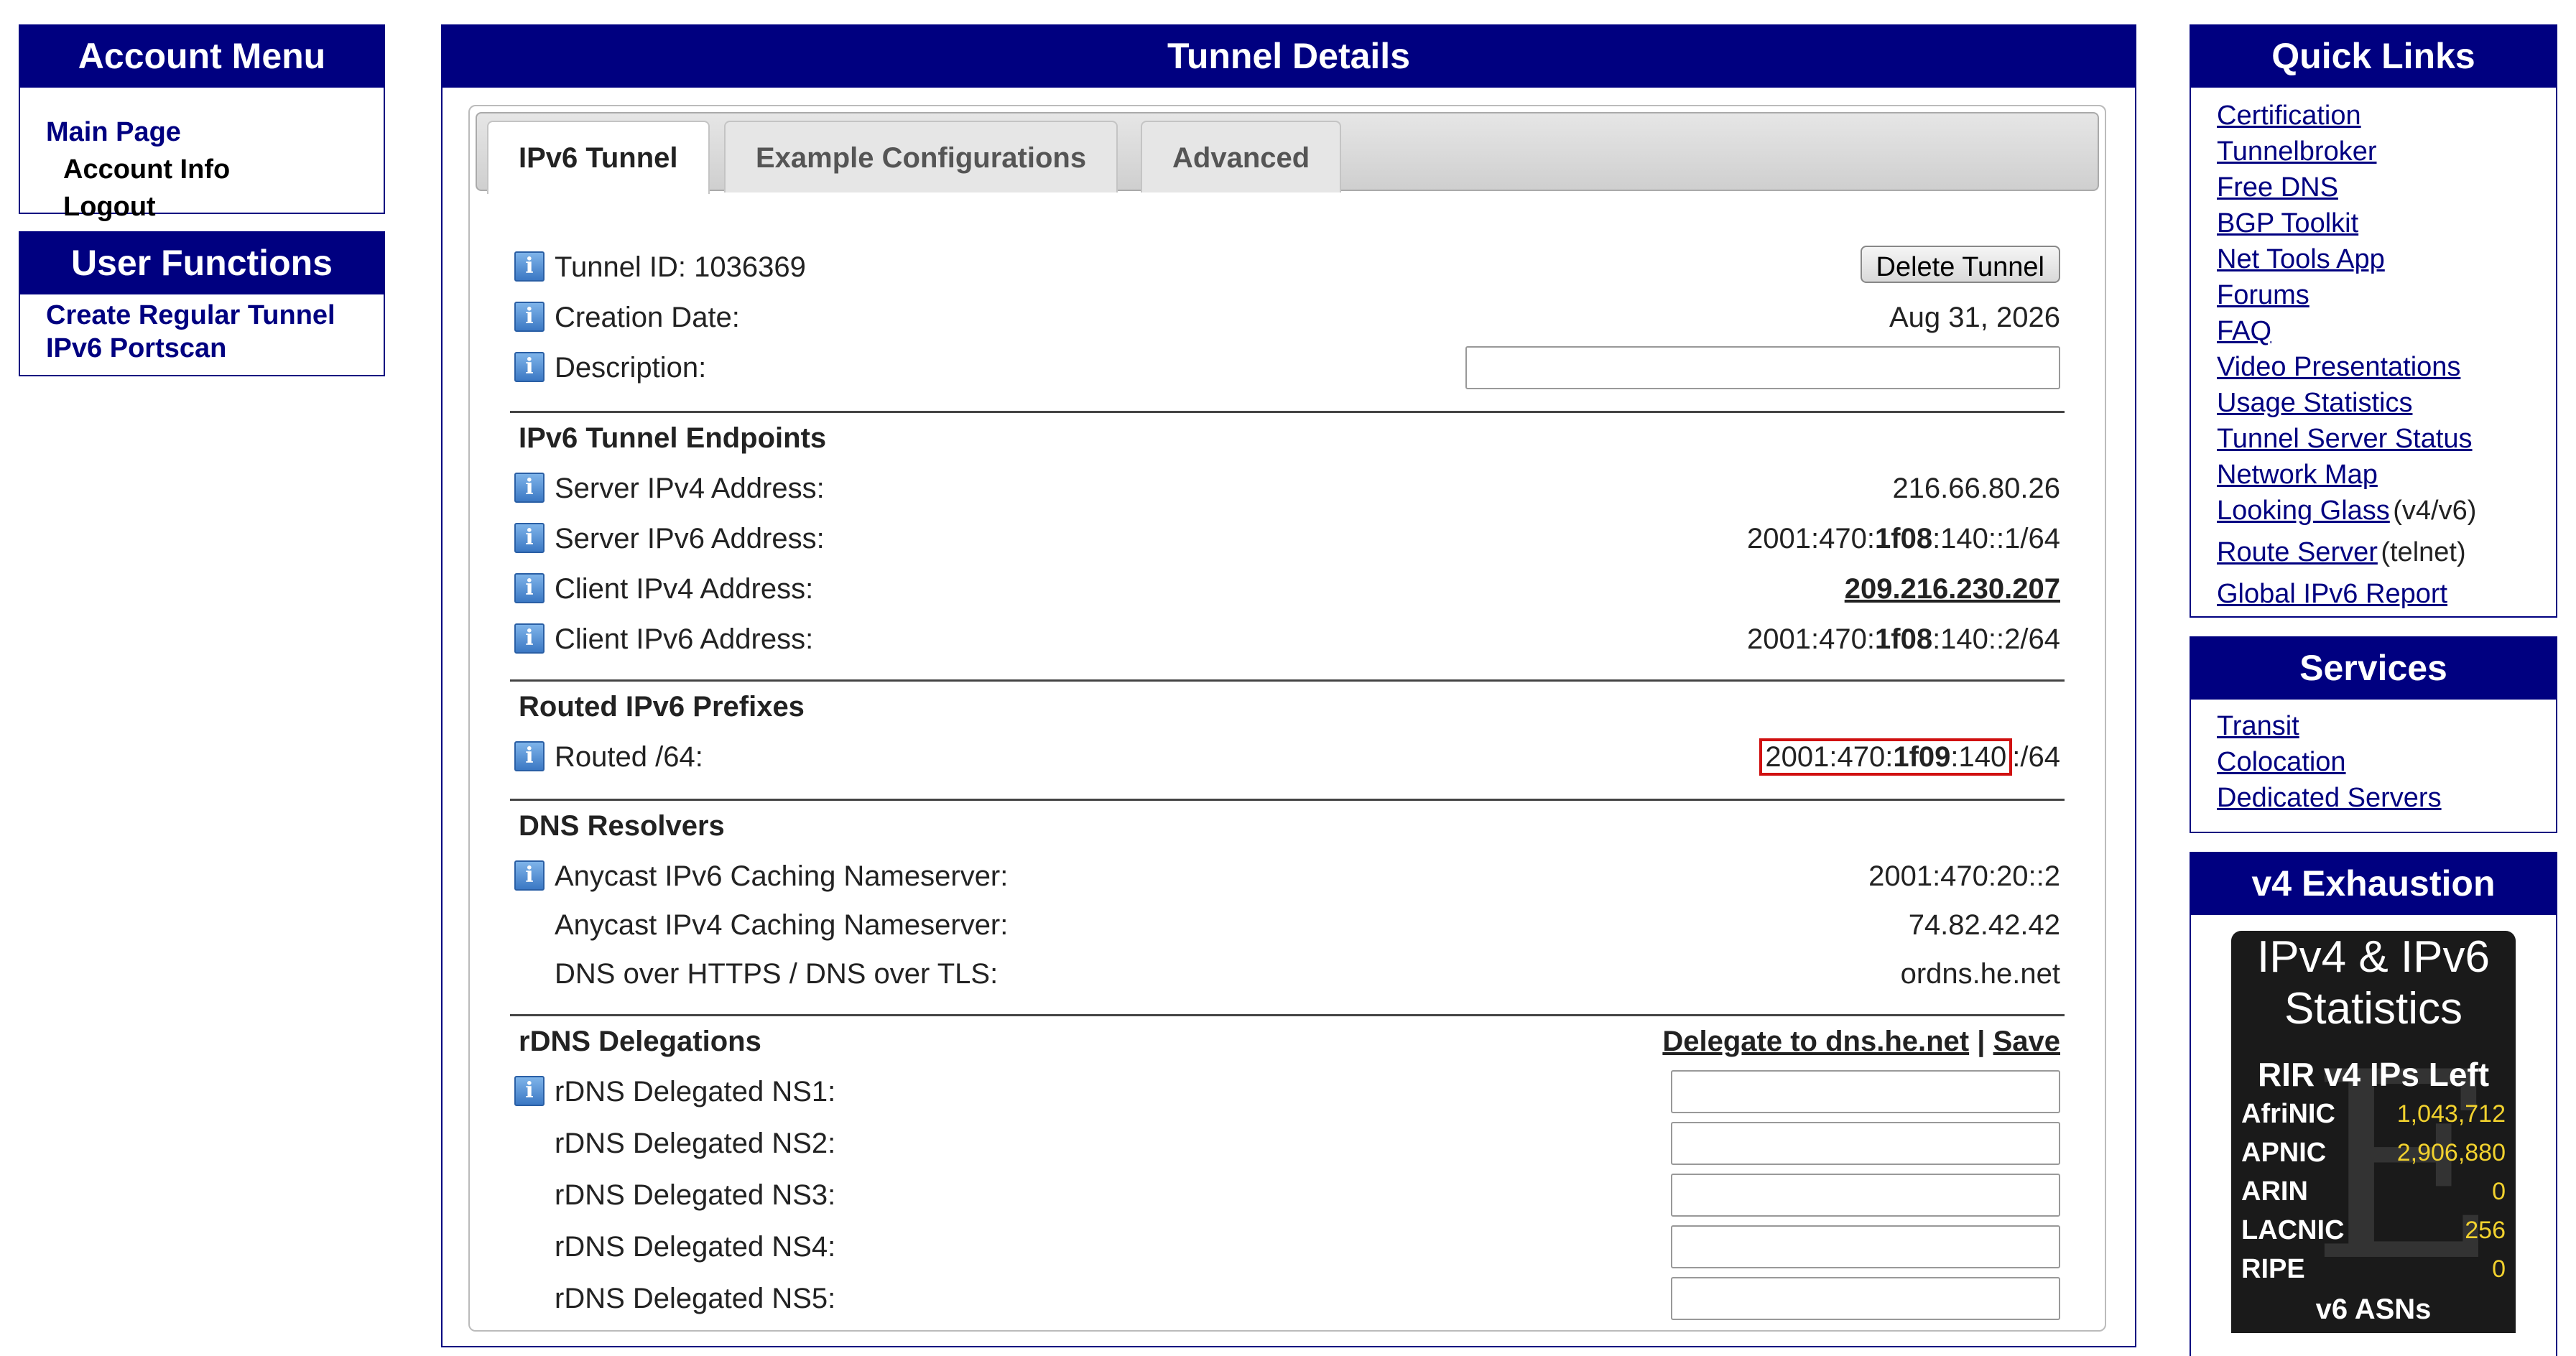 The height and width of the screenshot is (1356, 2576). I want to click on tunnel-id-row: i Tunnel ID: 1036369 Delete Tunnel, so click(1287, 267).